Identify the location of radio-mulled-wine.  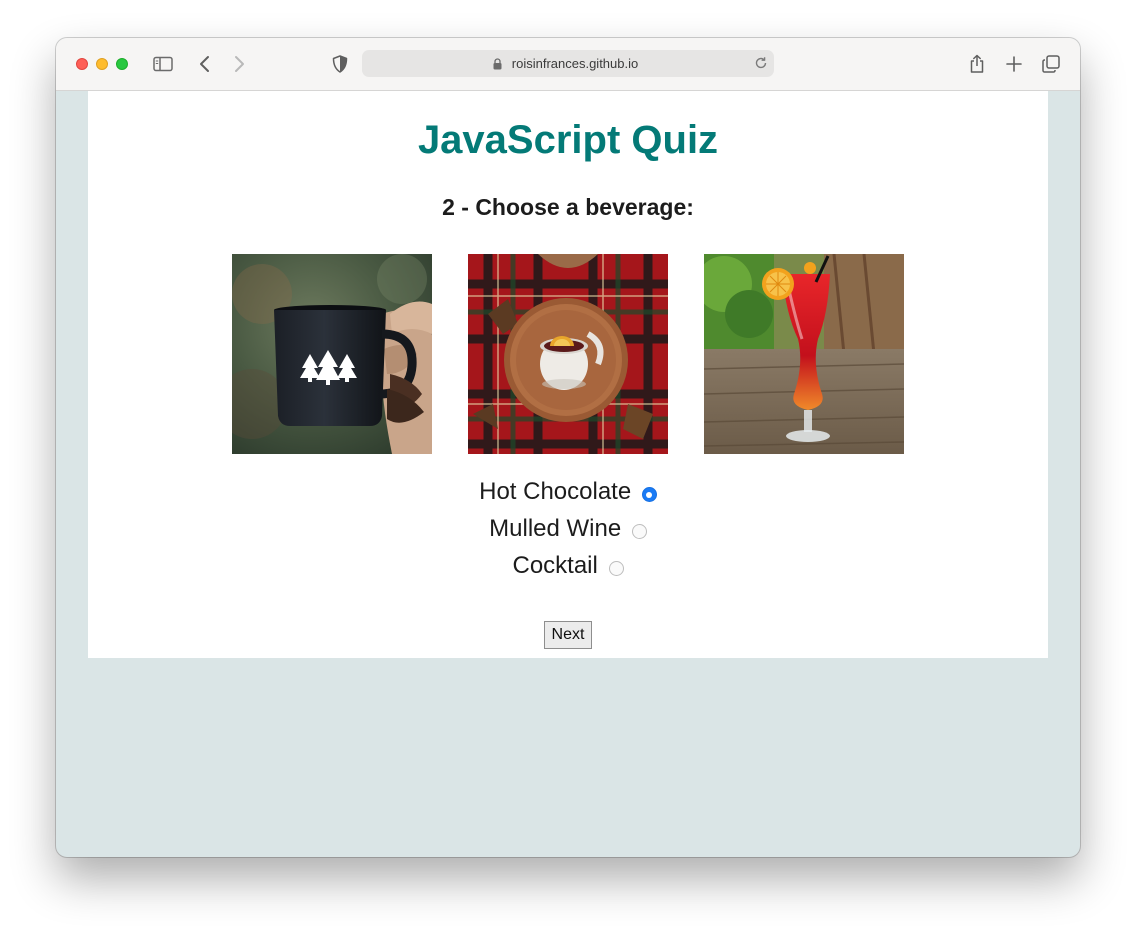
(639, 531).